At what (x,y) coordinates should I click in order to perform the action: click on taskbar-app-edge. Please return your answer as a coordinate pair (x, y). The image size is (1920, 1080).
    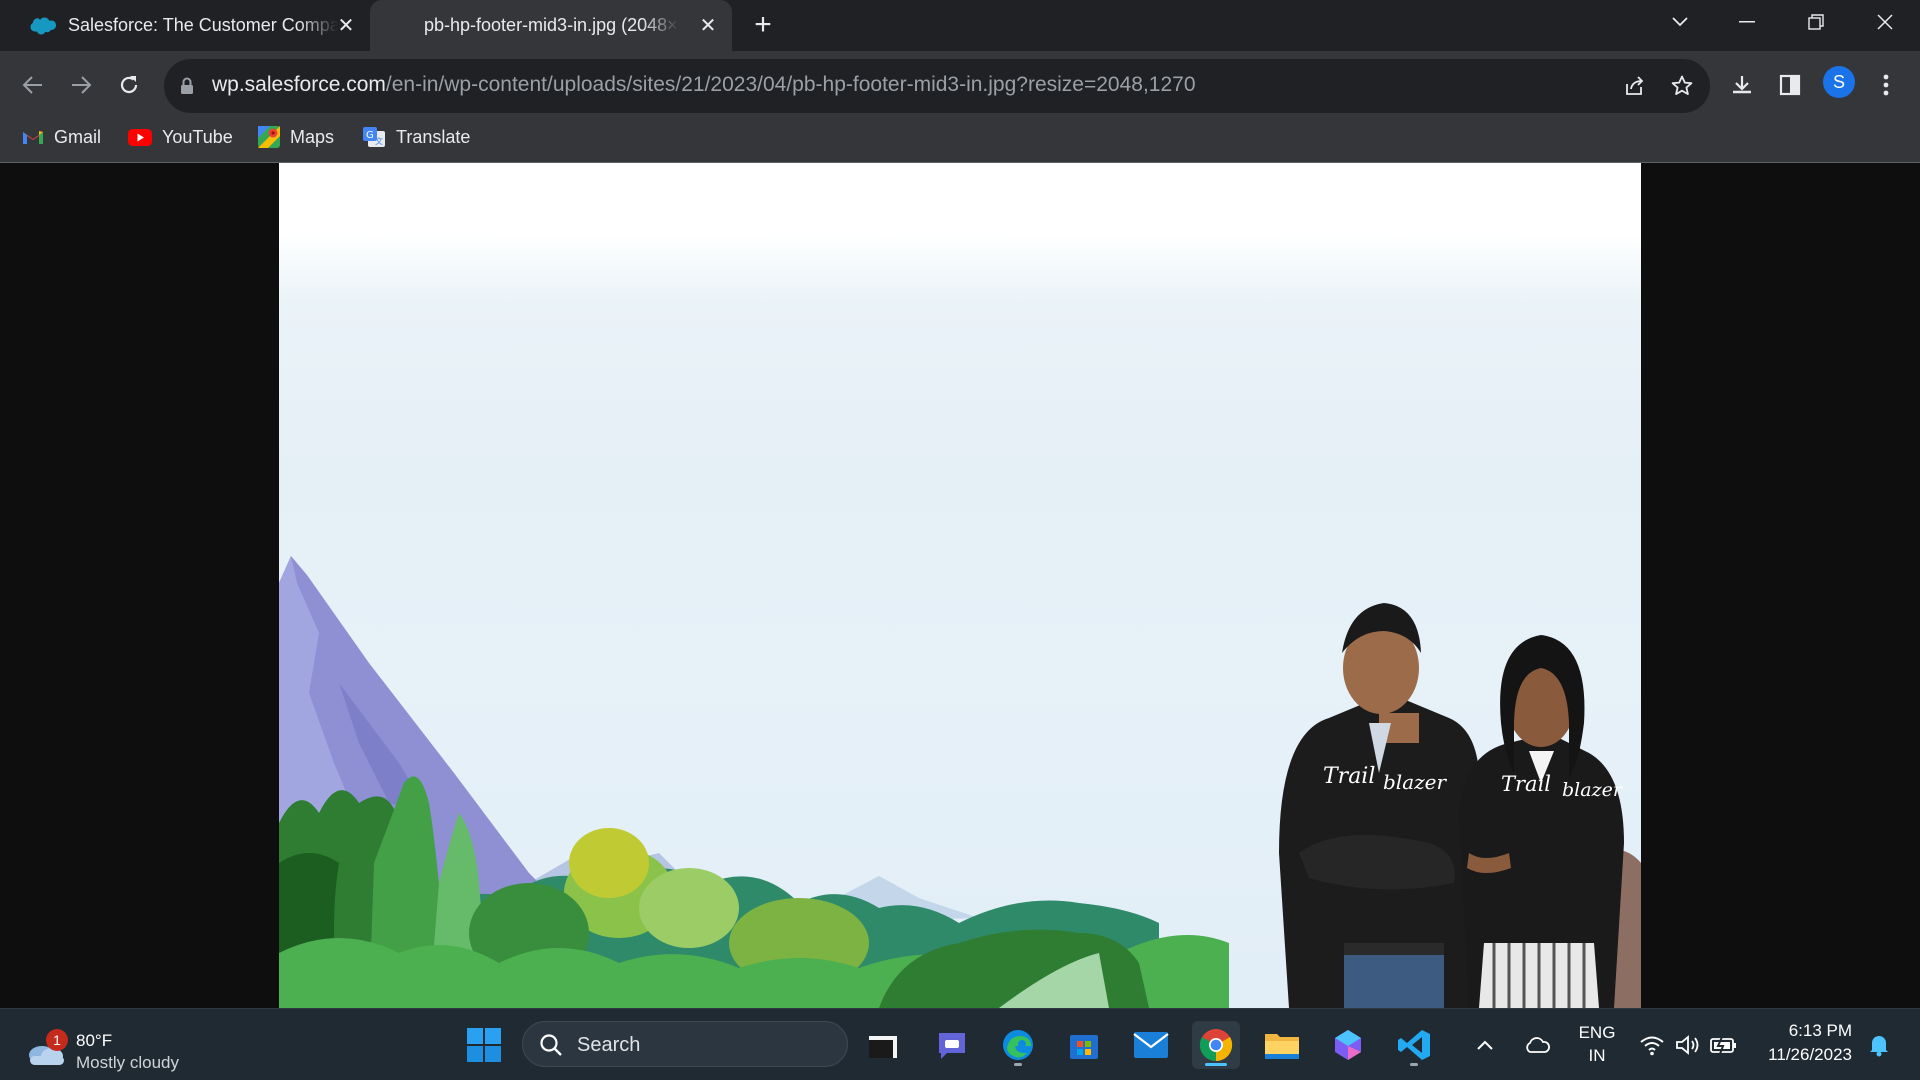
    Looking at the image, I should click on (1018, 1045).